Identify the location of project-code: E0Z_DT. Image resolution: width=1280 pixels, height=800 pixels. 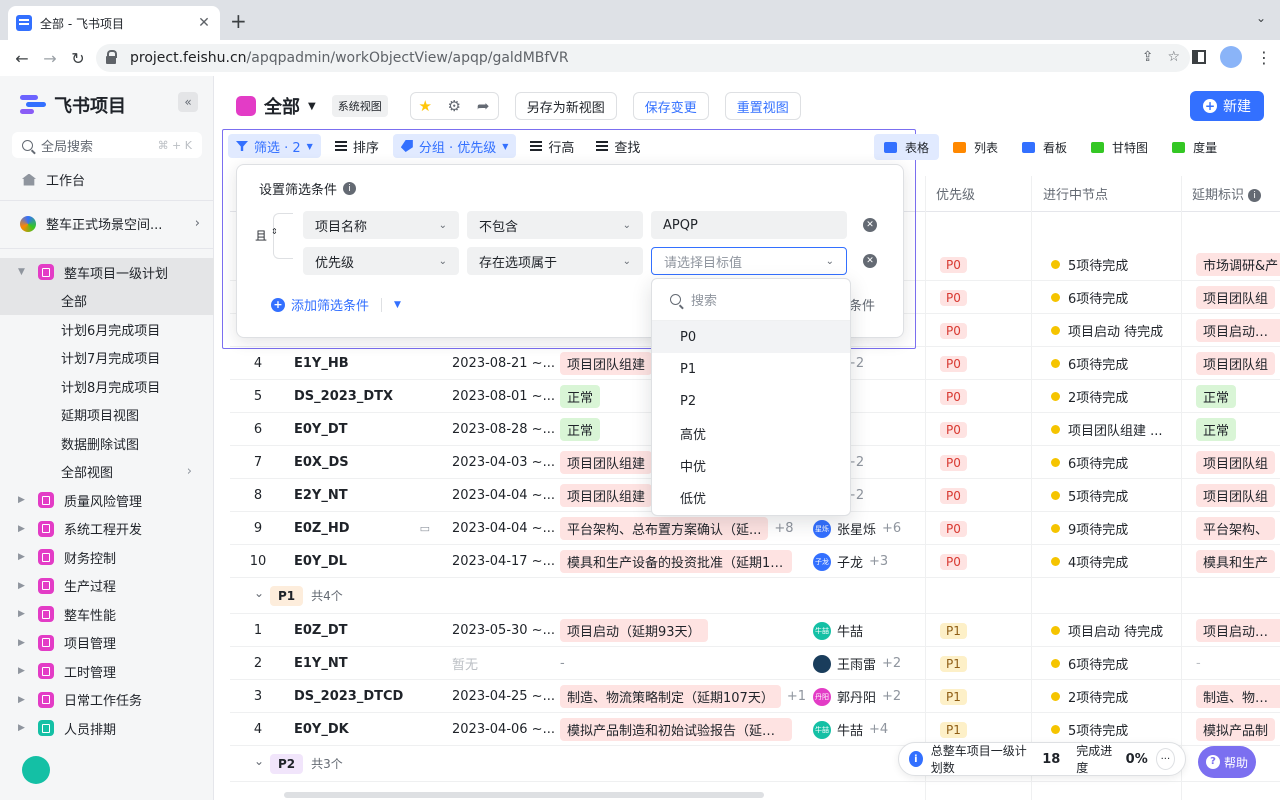
(369, 630).